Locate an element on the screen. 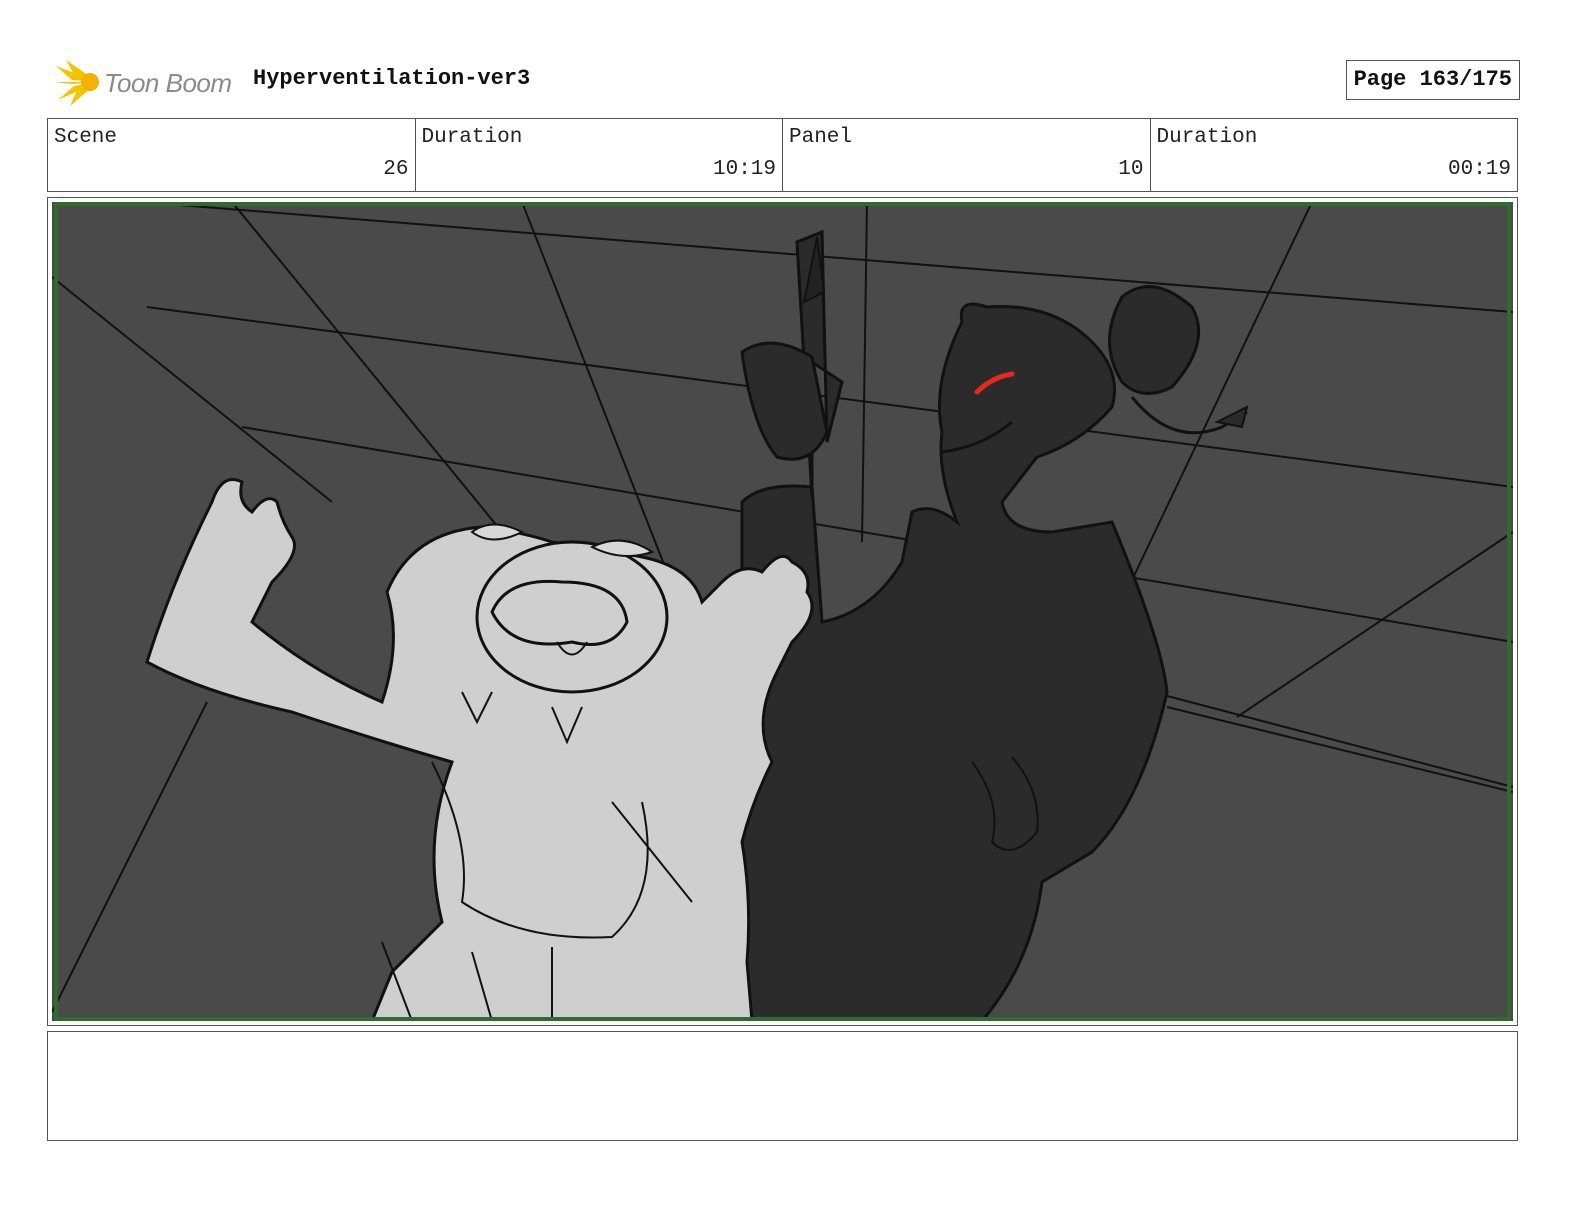 This screenshot has height=1224, width=1584. panel-cell: Panel 10 is located at coordinates (967, 155).